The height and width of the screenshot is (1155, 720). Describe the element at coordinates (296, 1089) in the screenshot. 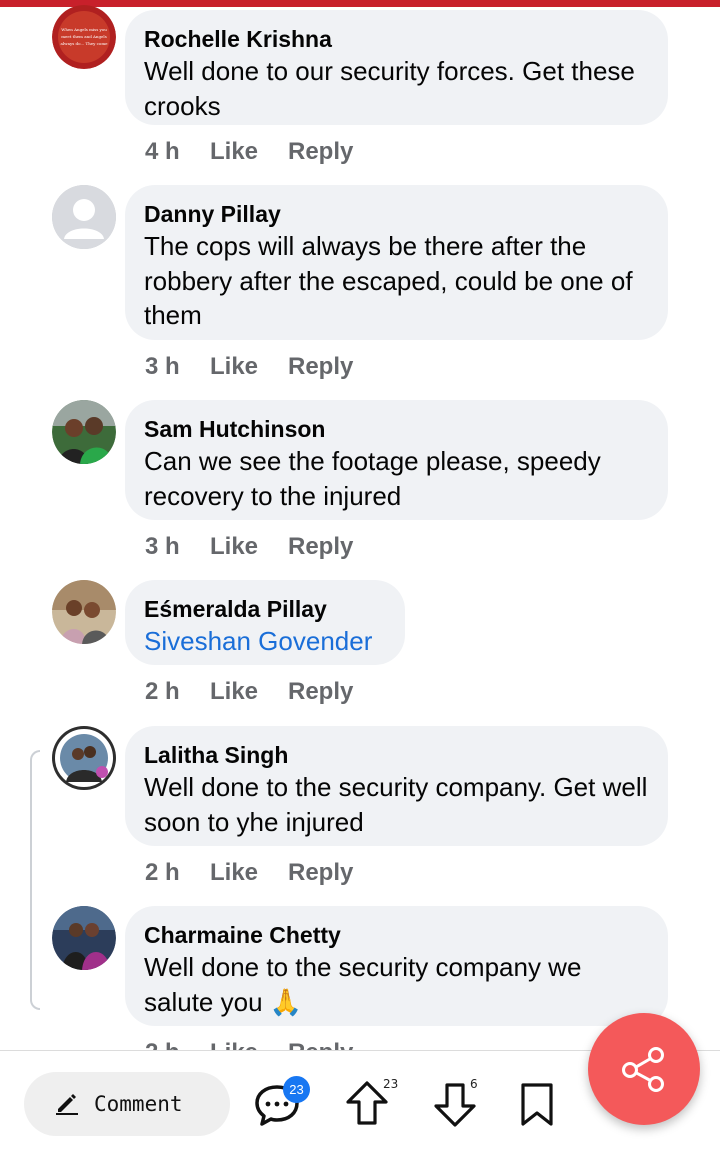

I see `comments-count-badge: 23` at that location.